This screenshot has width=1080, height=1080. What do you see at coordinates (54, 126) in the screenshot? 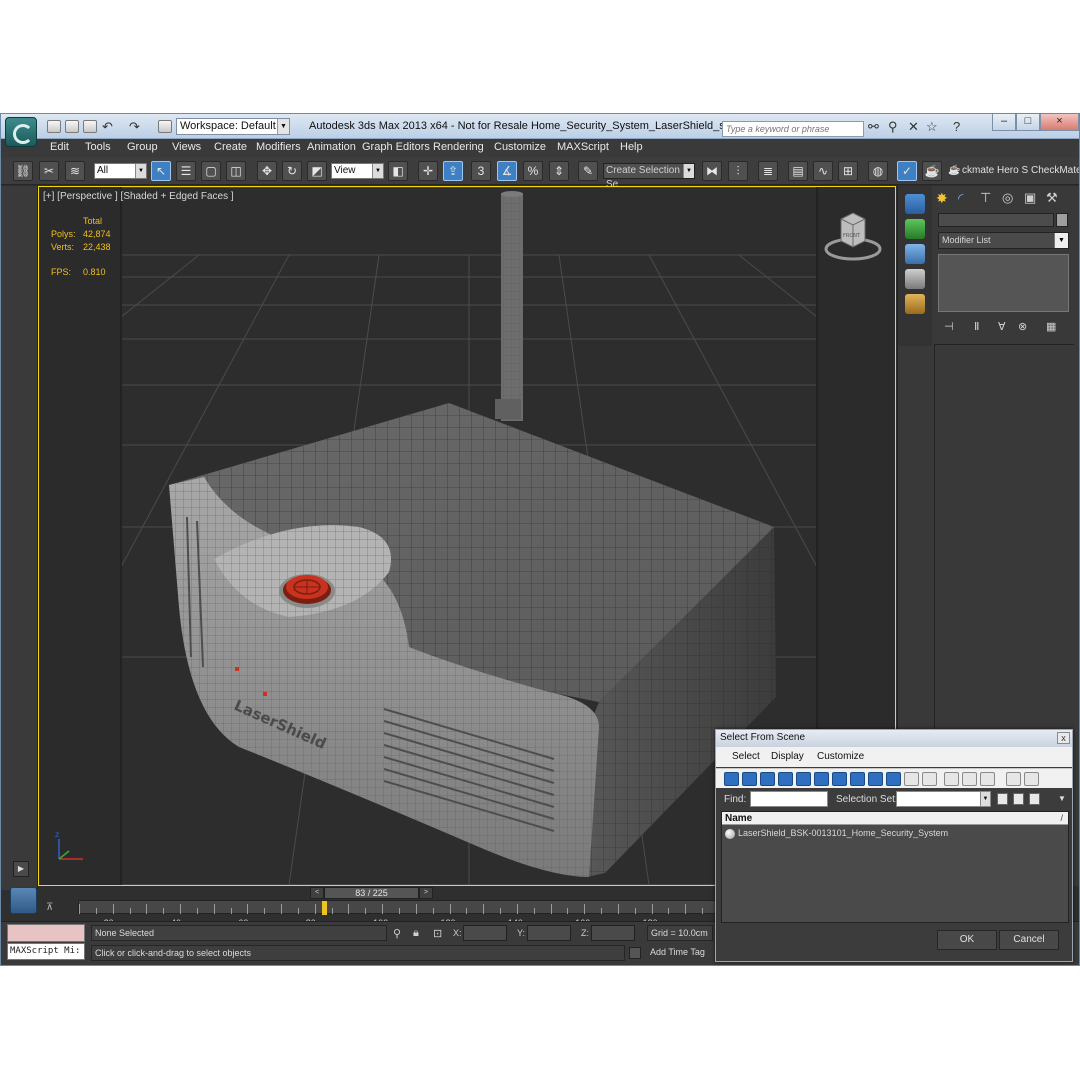
I see `new-file-icon` at bounding box center [54, 126].